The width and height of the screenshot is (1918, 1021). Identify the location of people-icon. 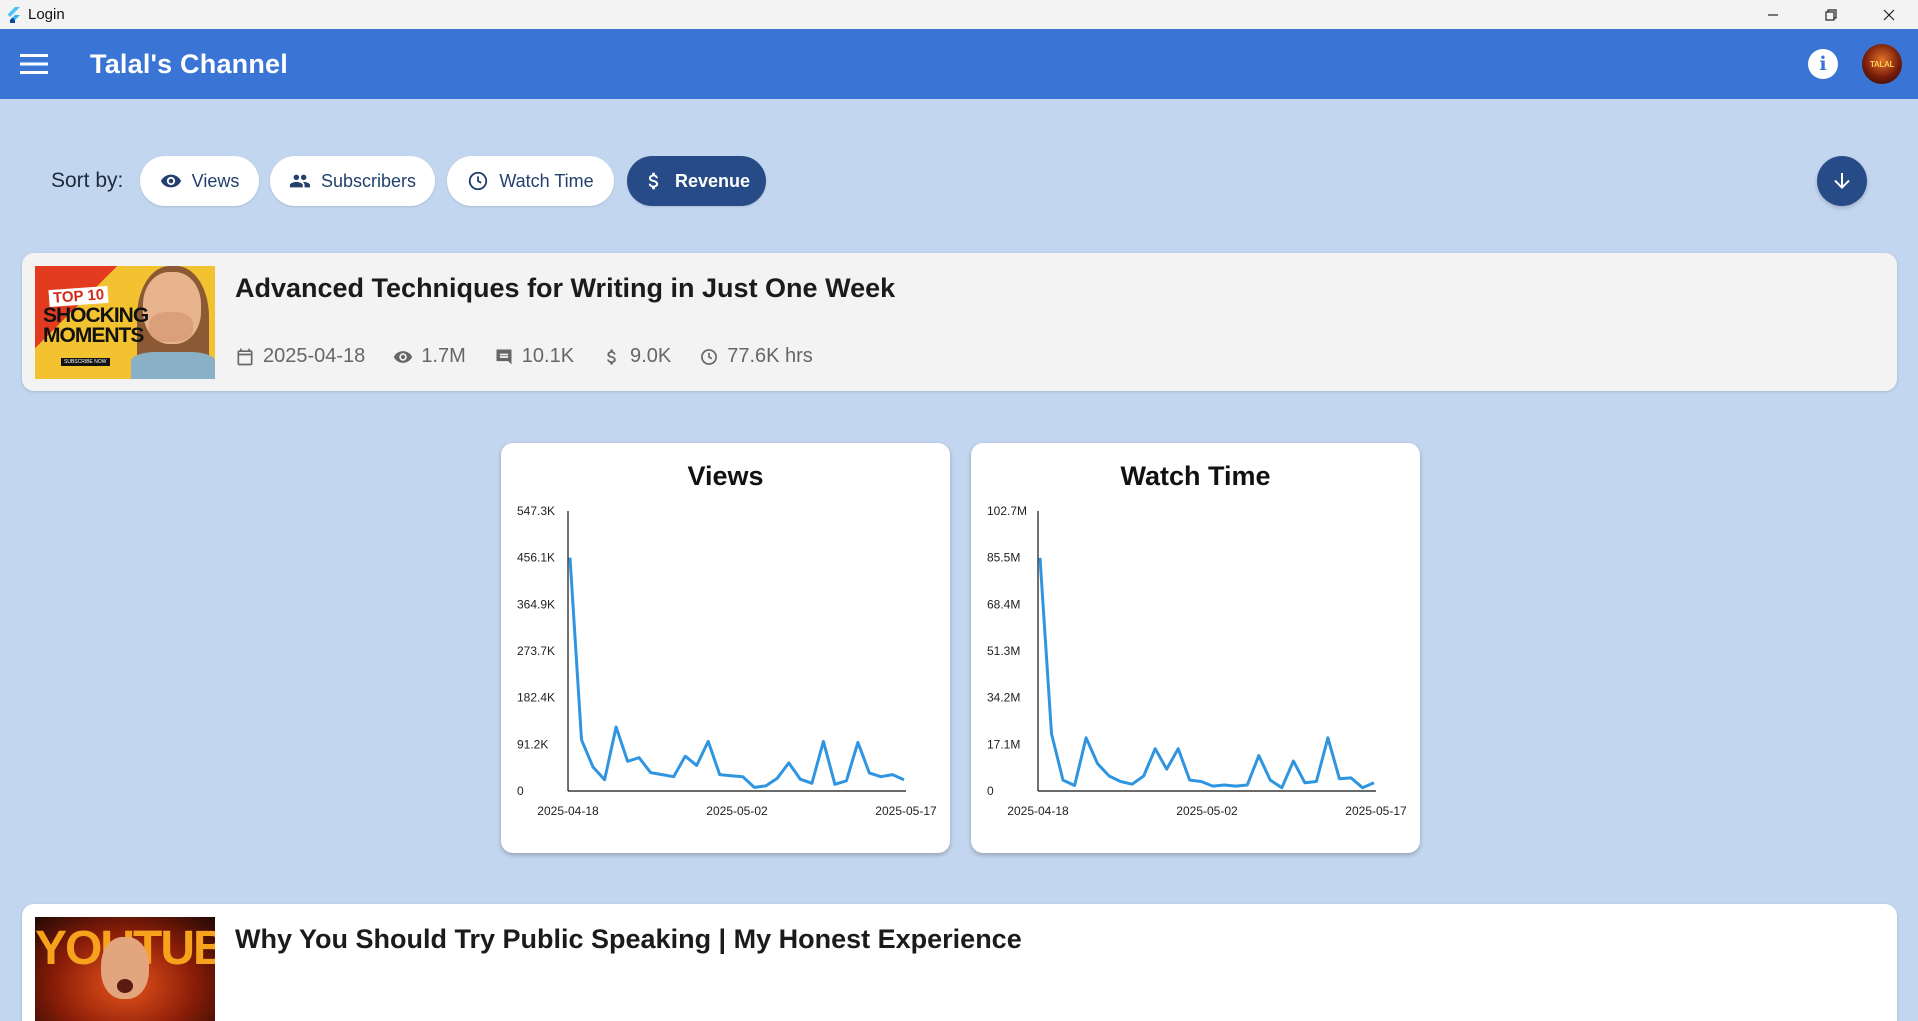
(300, 181).